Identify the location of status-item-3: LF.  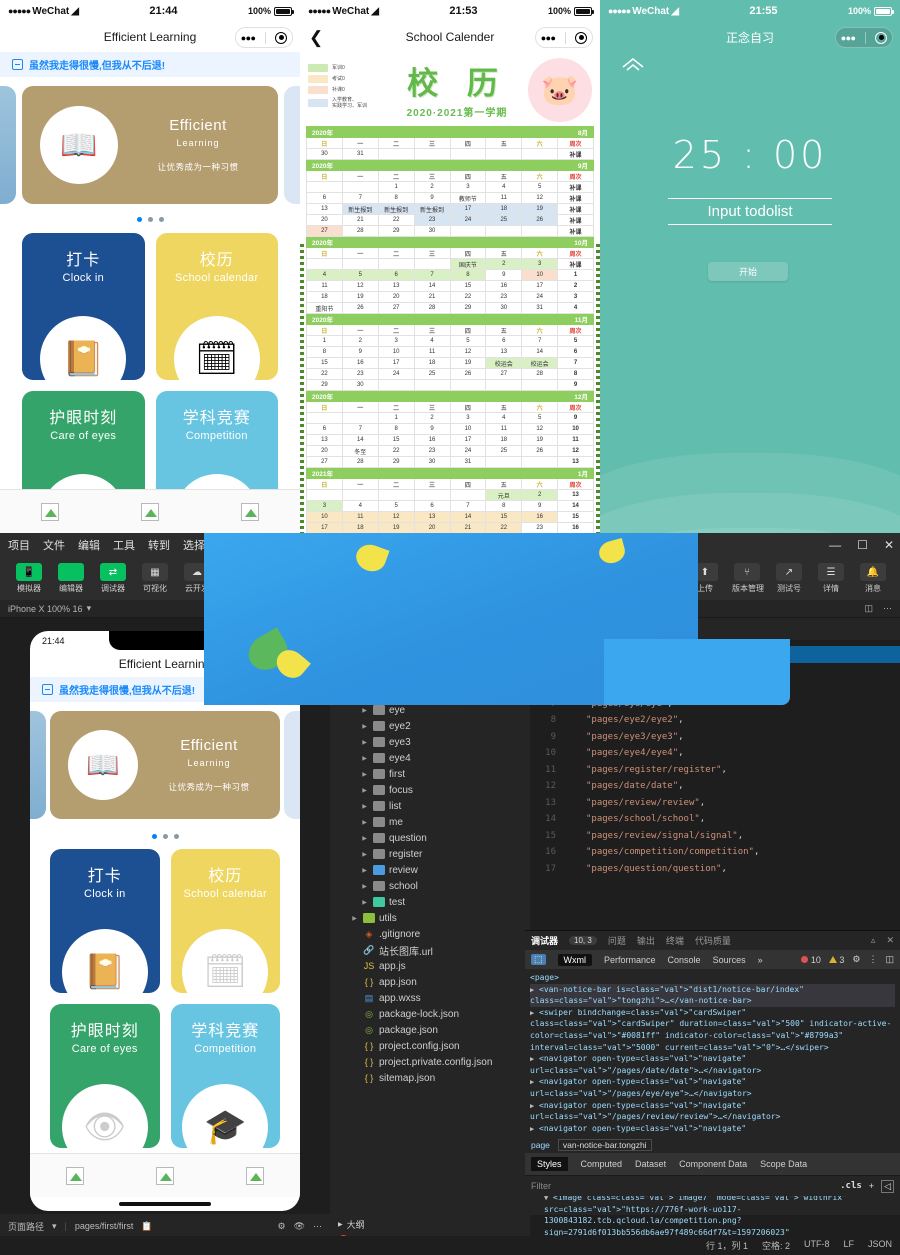
(848, 1245).